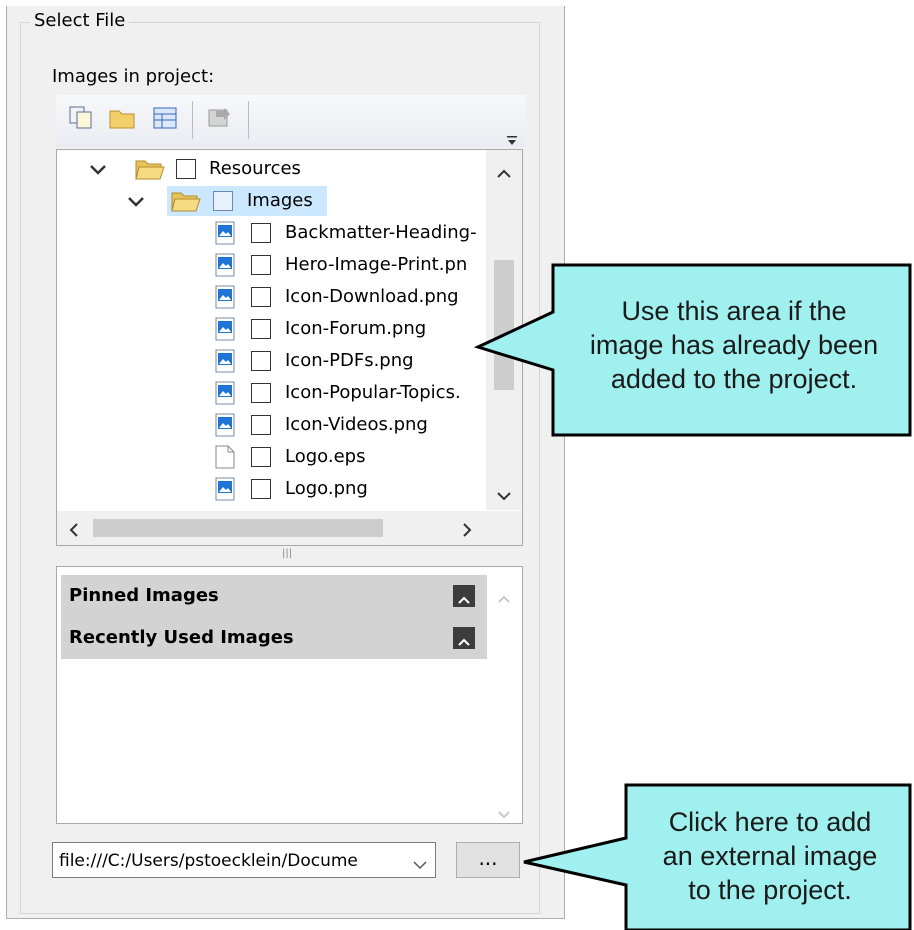  Describe the element at coordinates (770, 822) in the screenshot. I see `callout-line: Click here to add` at that location.